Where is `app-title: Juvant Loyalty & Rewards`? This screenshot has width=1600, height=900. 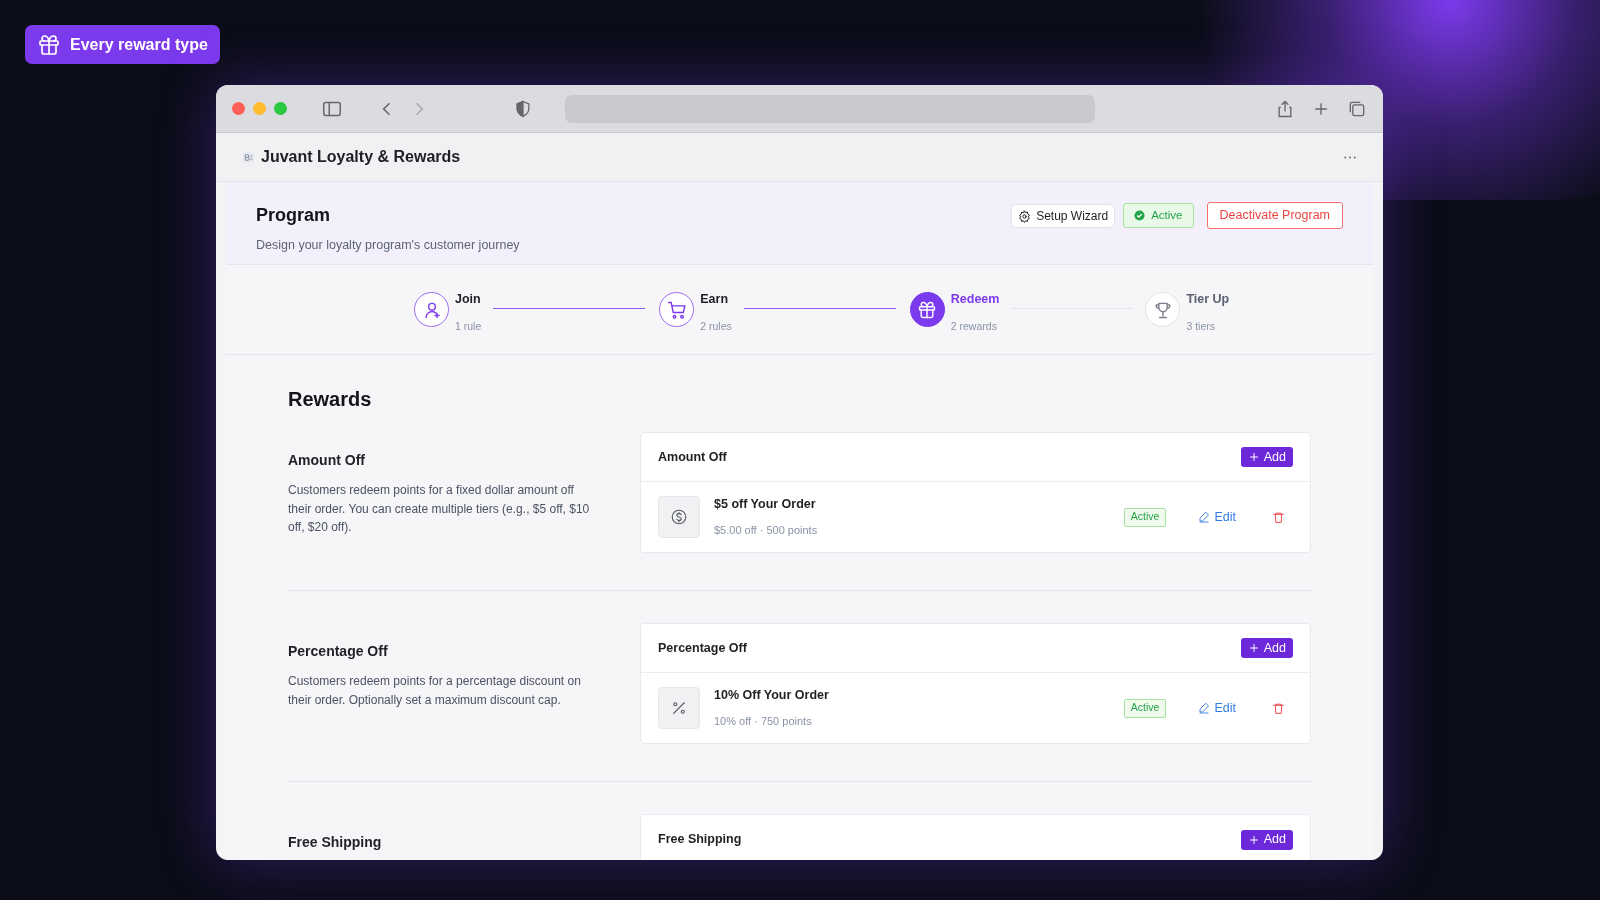 app-title: Juvant Loyalty & Rewards is located at coordinates (361, 157).